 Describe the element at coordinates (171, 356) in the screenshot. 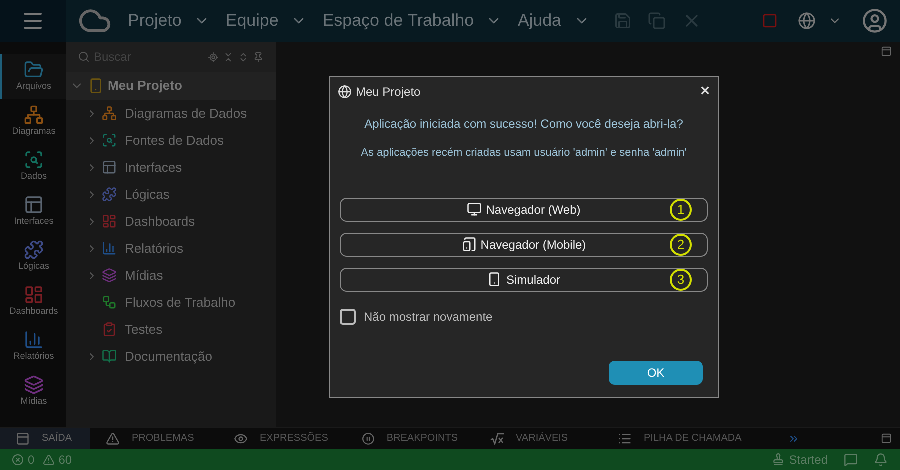

I see `tree-item: Documentação` at that location.